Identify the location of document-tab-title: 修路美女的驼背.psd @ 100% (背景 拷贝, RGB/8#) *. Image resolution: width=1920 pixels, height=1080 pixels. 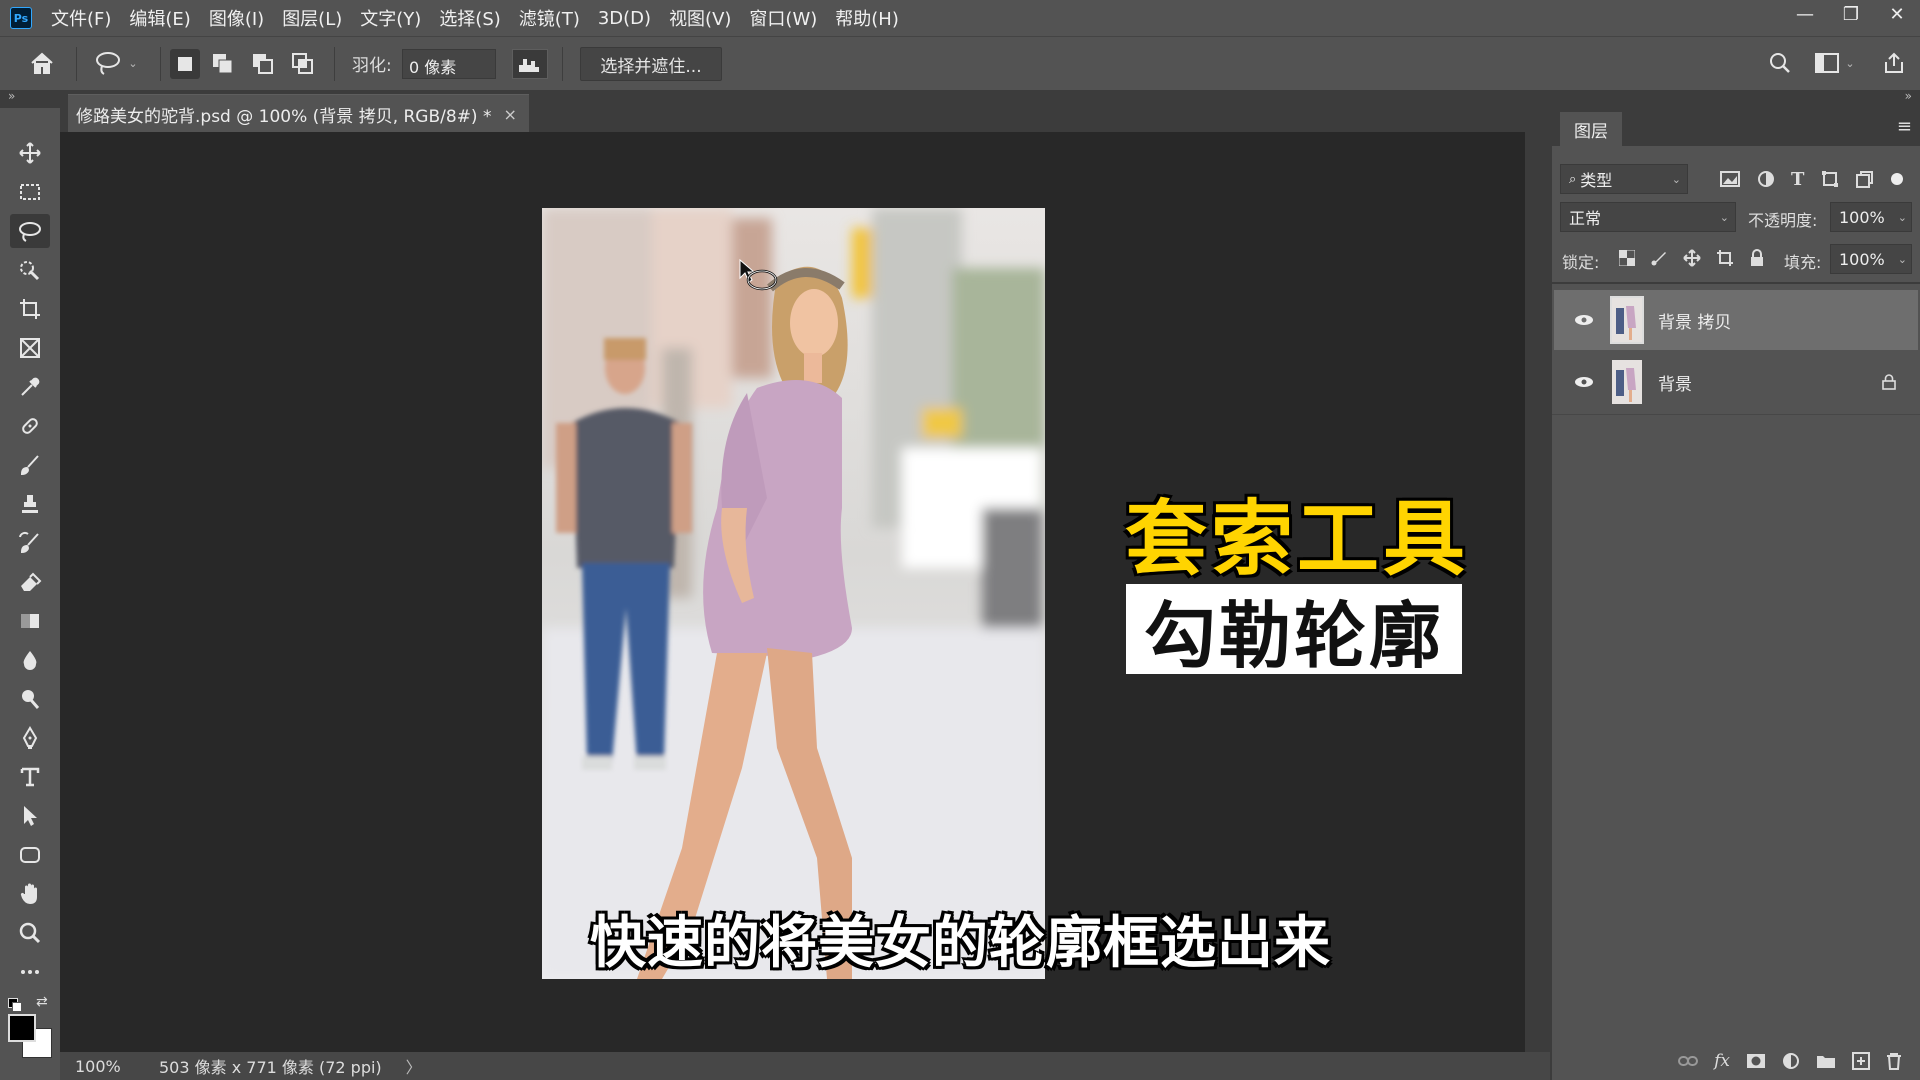
(284, 116).